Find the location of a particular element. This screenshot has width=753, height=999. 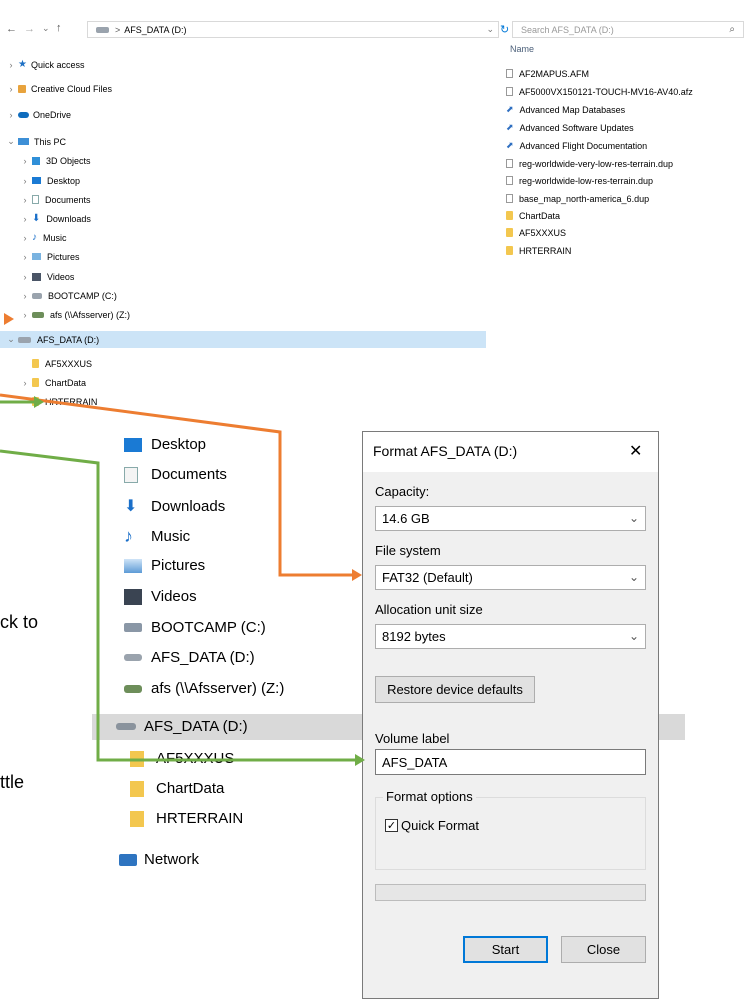

green-callout-arrow is located at coordinates (177, 605).